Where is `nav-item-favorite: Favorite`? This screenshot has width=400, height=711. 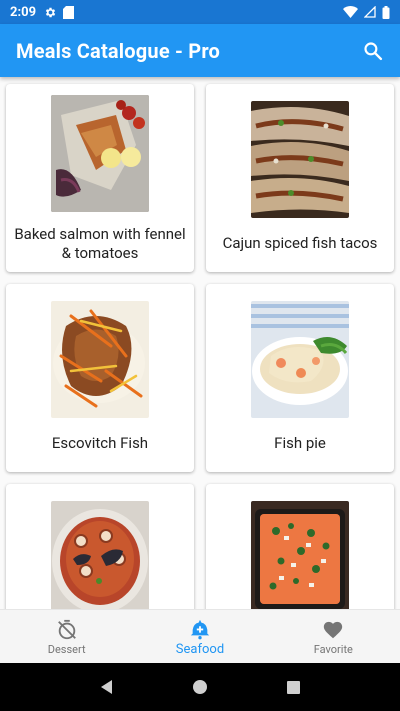
nav-item-favorite: Favorite is located at coordinates (333, 637).